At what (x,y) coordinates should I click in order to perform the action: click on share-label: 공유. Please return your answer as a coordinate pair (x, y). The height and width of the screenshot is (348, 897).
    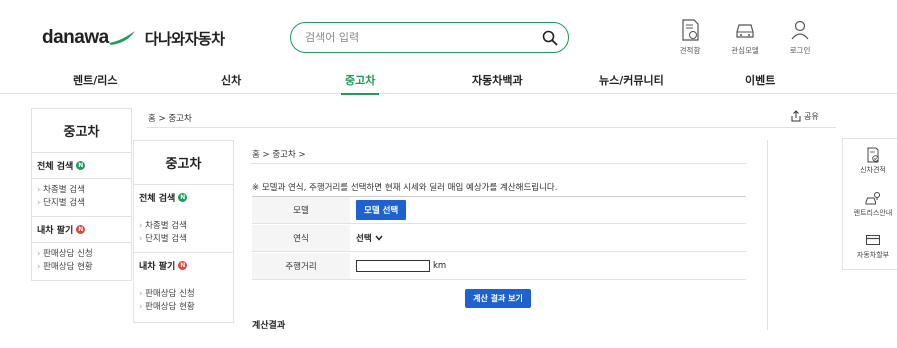
    Looking at the image, I should click on (811, 116).